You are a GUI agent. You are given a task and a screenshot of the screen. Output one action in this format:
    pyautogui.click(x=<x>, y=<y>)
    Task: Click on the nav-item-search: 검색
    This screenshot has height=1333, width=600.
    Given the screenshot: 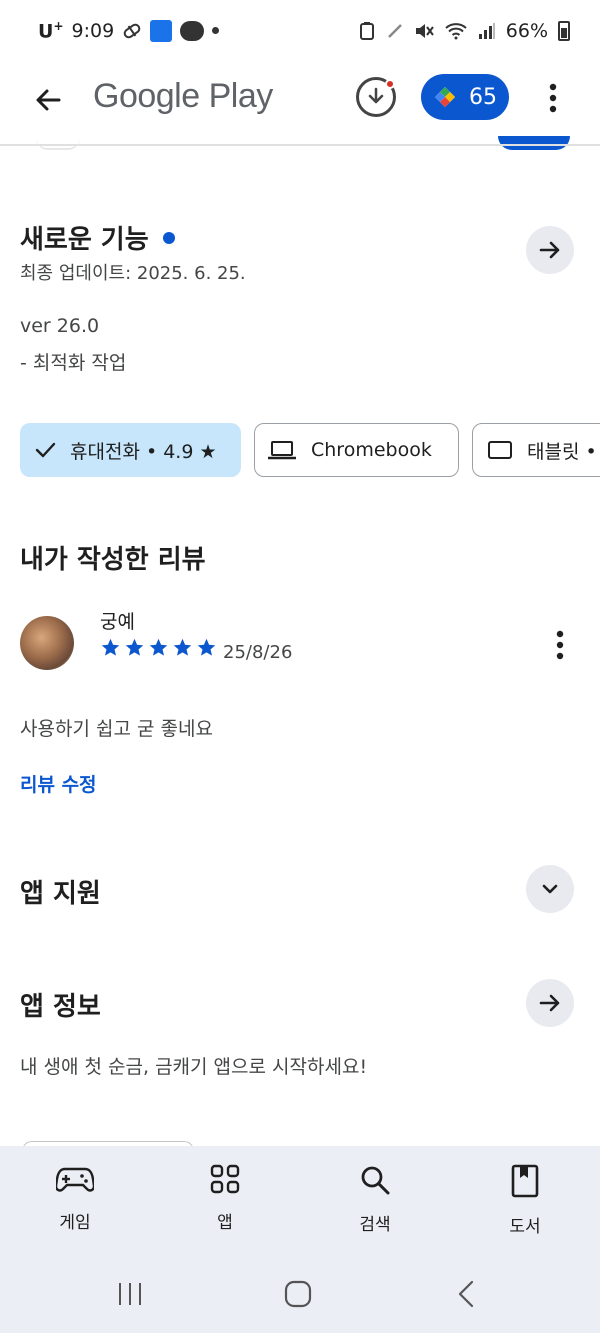 What is the action you would take?
    pyautogui.click(x=375, y=1201)
    